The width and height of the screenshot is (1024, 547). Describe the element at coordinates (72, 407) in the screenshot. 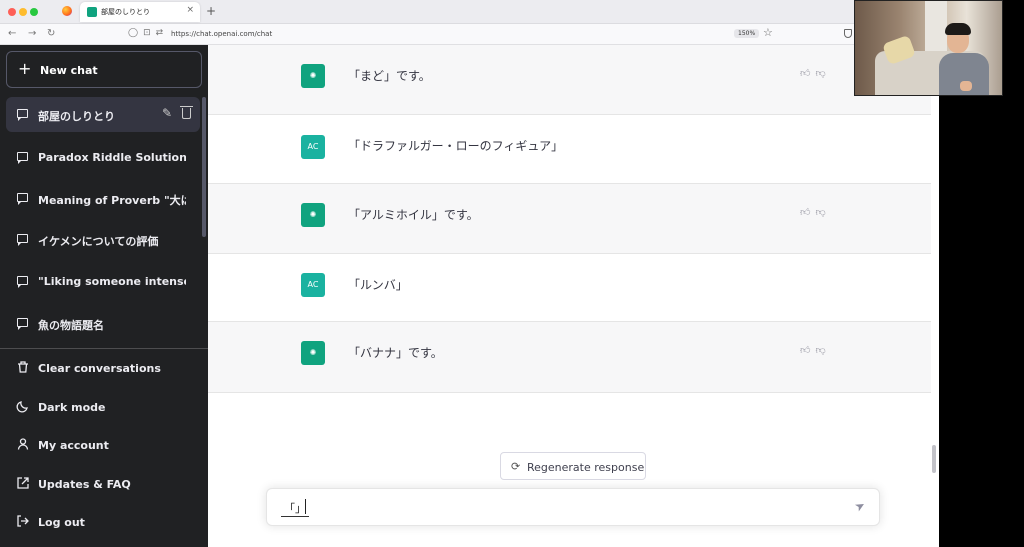

I see `menu-label: Dark mode` at that location.